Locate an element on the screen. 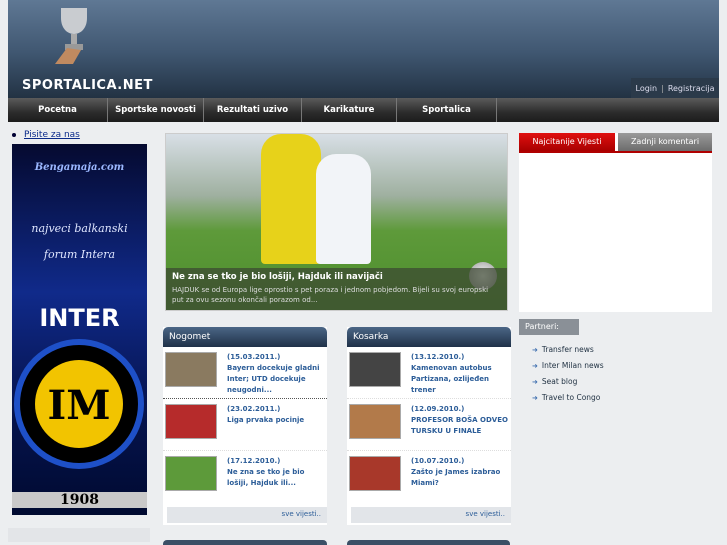 This screenshot has height=545, width=727. banner-line1: najveci balkanski is located at coordinates (79, 228).